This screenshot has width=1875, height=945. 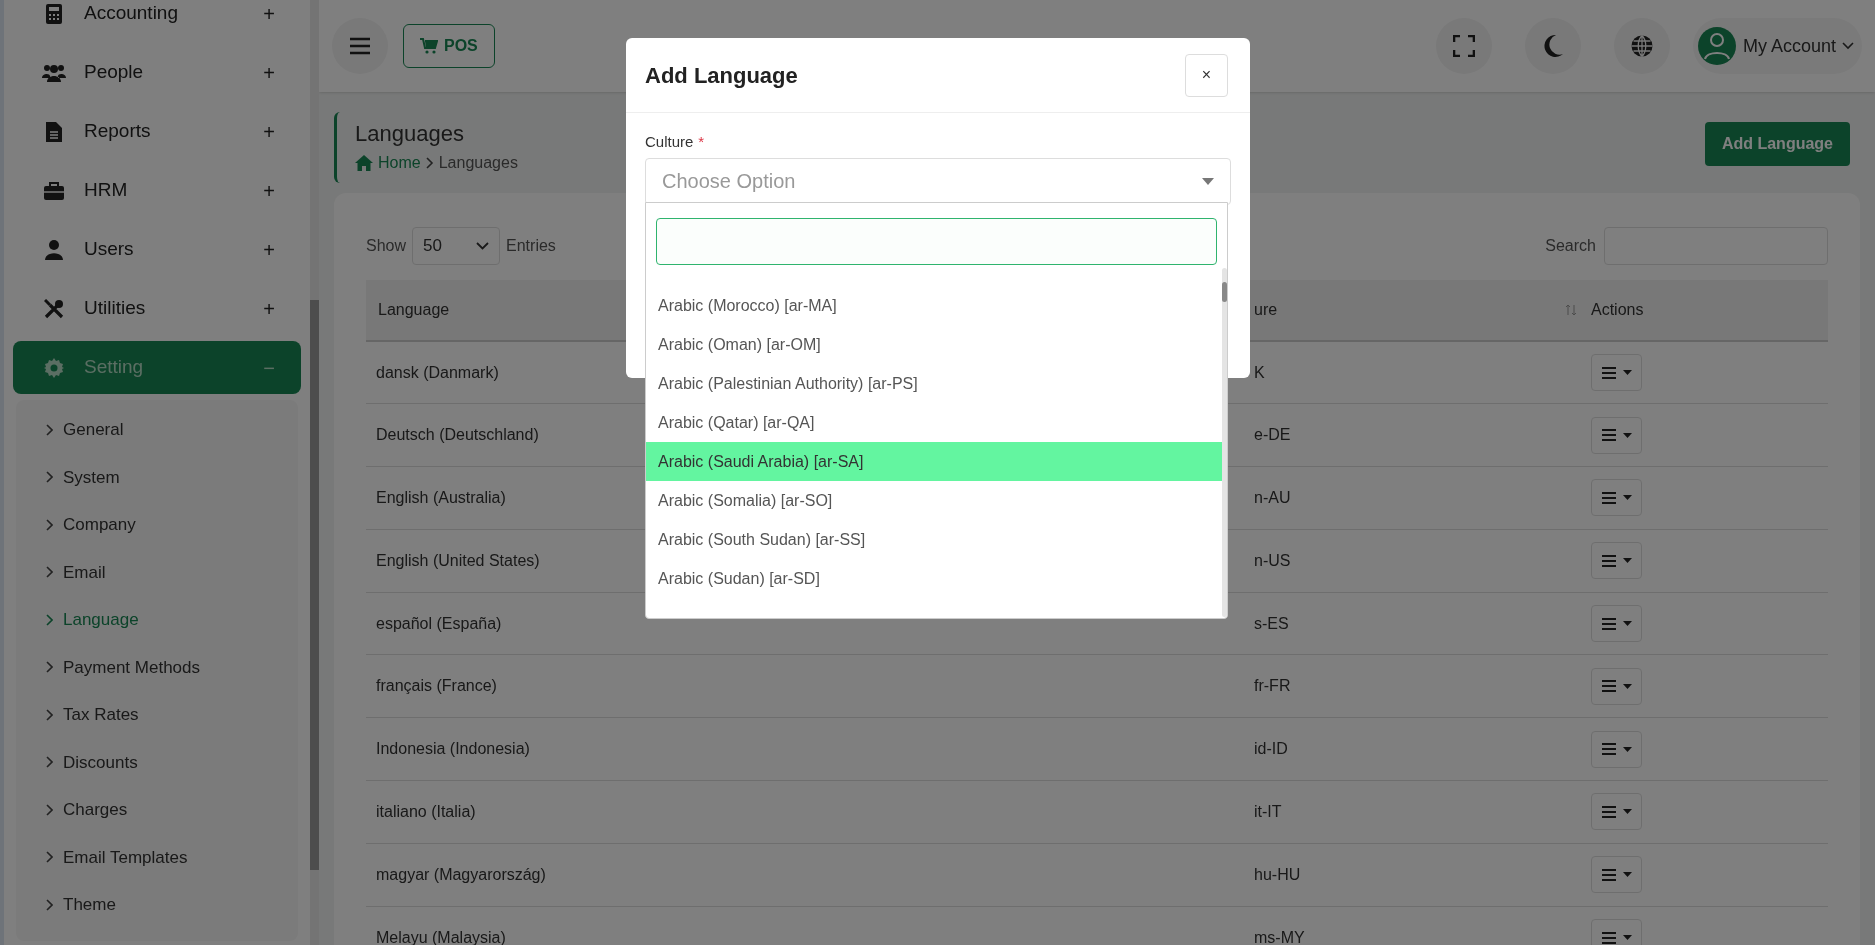 I want to click on calculator-icon, so click(x=54, y=13).